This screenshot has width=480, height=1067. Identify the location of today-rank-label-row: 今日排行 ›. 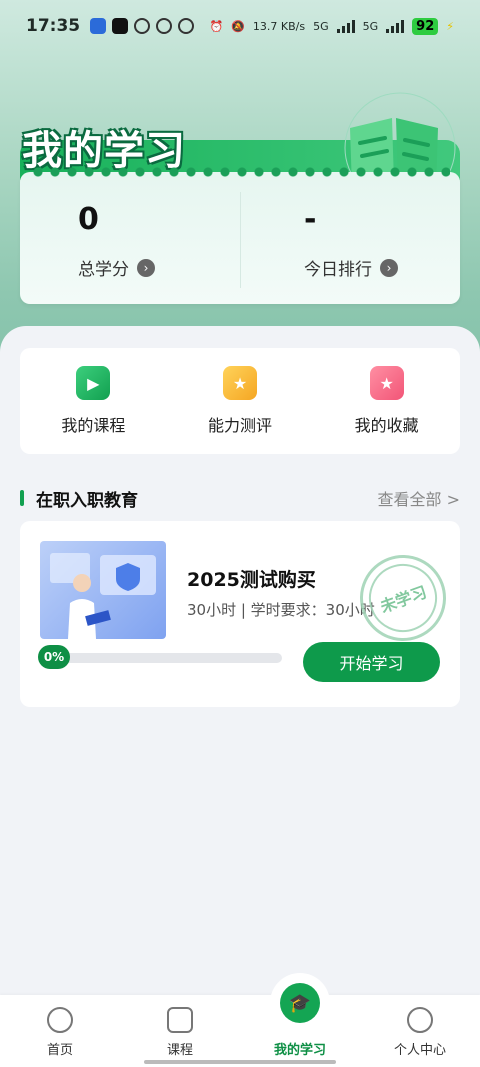
(392, 267).